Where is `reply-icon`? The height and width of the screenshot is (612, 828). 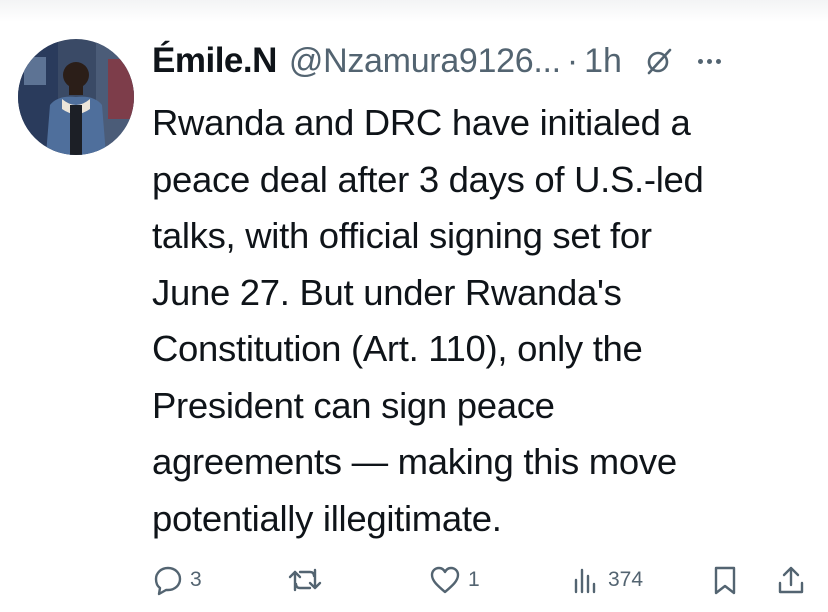
reply-icon is located at coordinates (168, 580).